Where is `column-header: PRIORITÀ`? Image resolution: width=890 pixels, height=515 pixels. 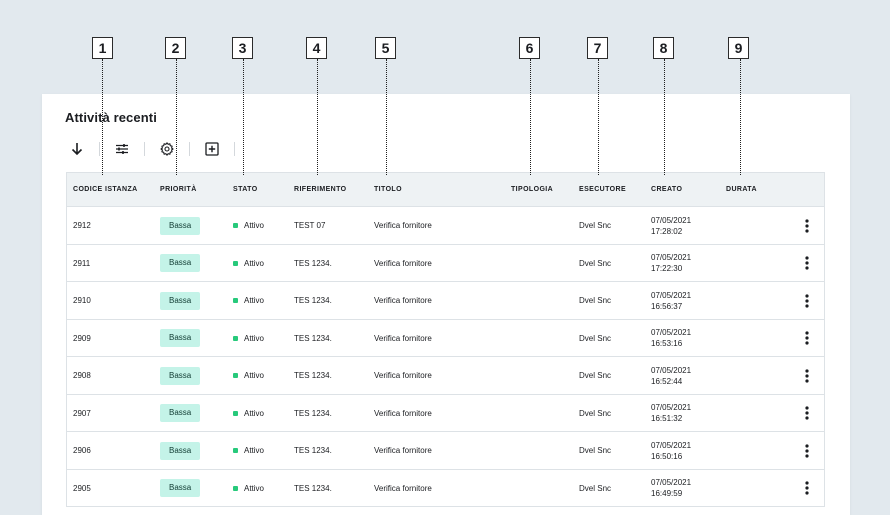 column-header: PRIORITÀ is located at coordinates (178, 190).